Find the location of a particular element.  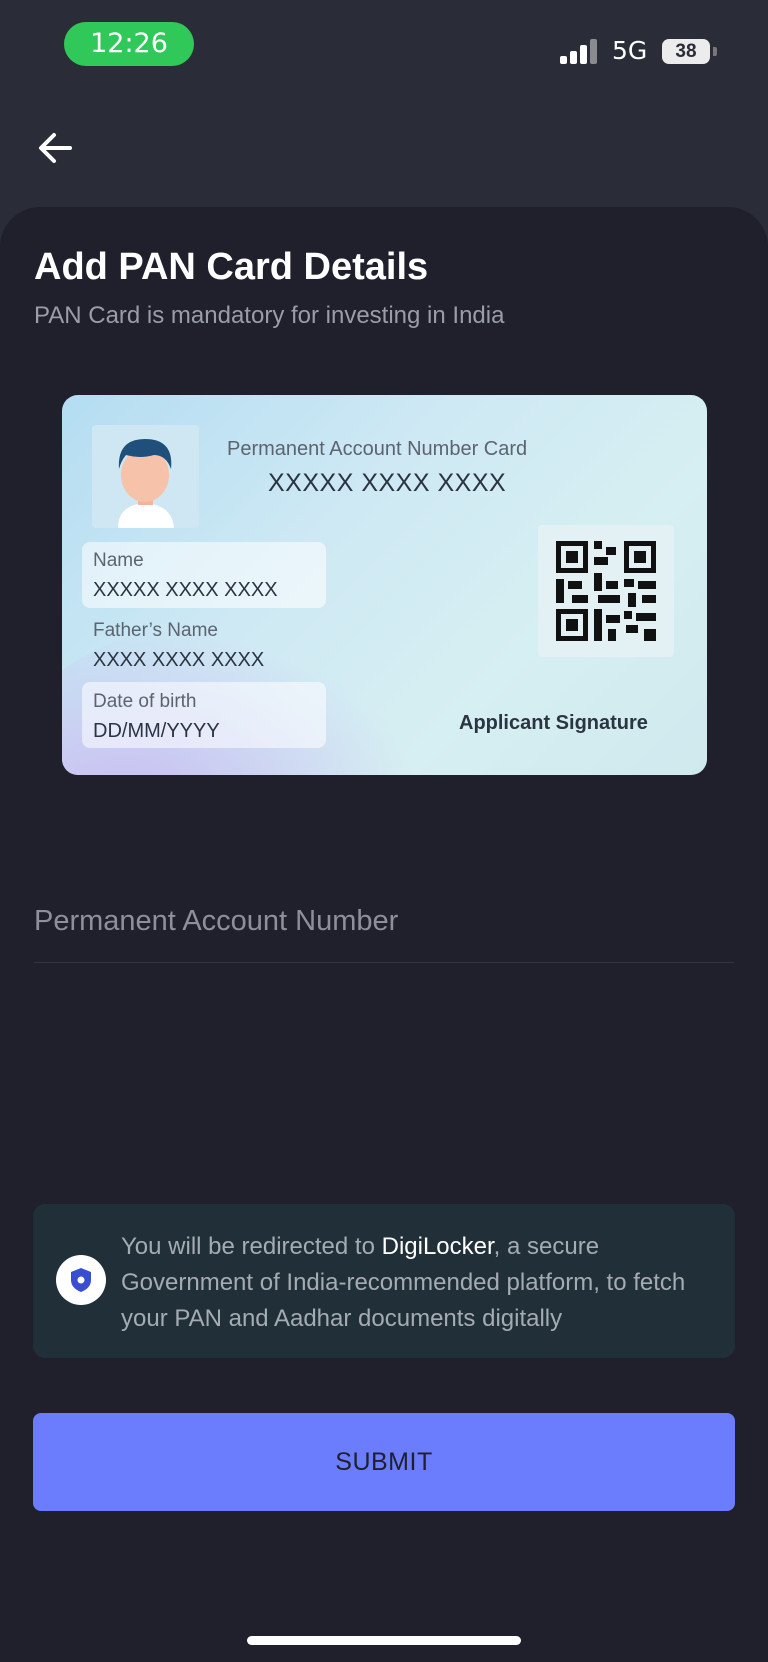

digilocker-highlight: DigiLocker is located at coordinates (437, 1246).